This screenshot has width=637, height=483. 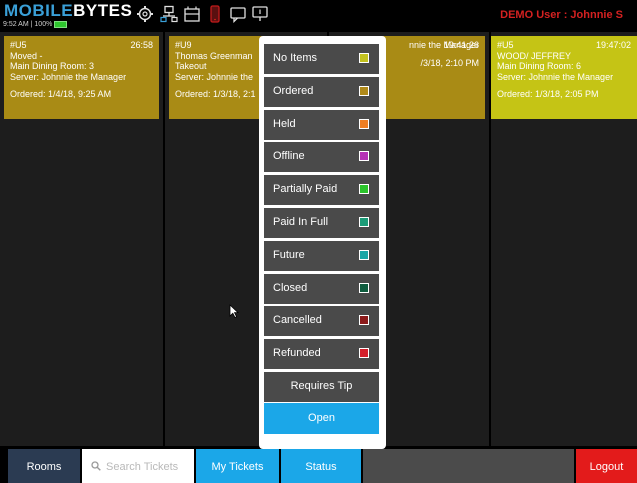 I want to click on open-button-label: Open, so click(x=321, y=418).